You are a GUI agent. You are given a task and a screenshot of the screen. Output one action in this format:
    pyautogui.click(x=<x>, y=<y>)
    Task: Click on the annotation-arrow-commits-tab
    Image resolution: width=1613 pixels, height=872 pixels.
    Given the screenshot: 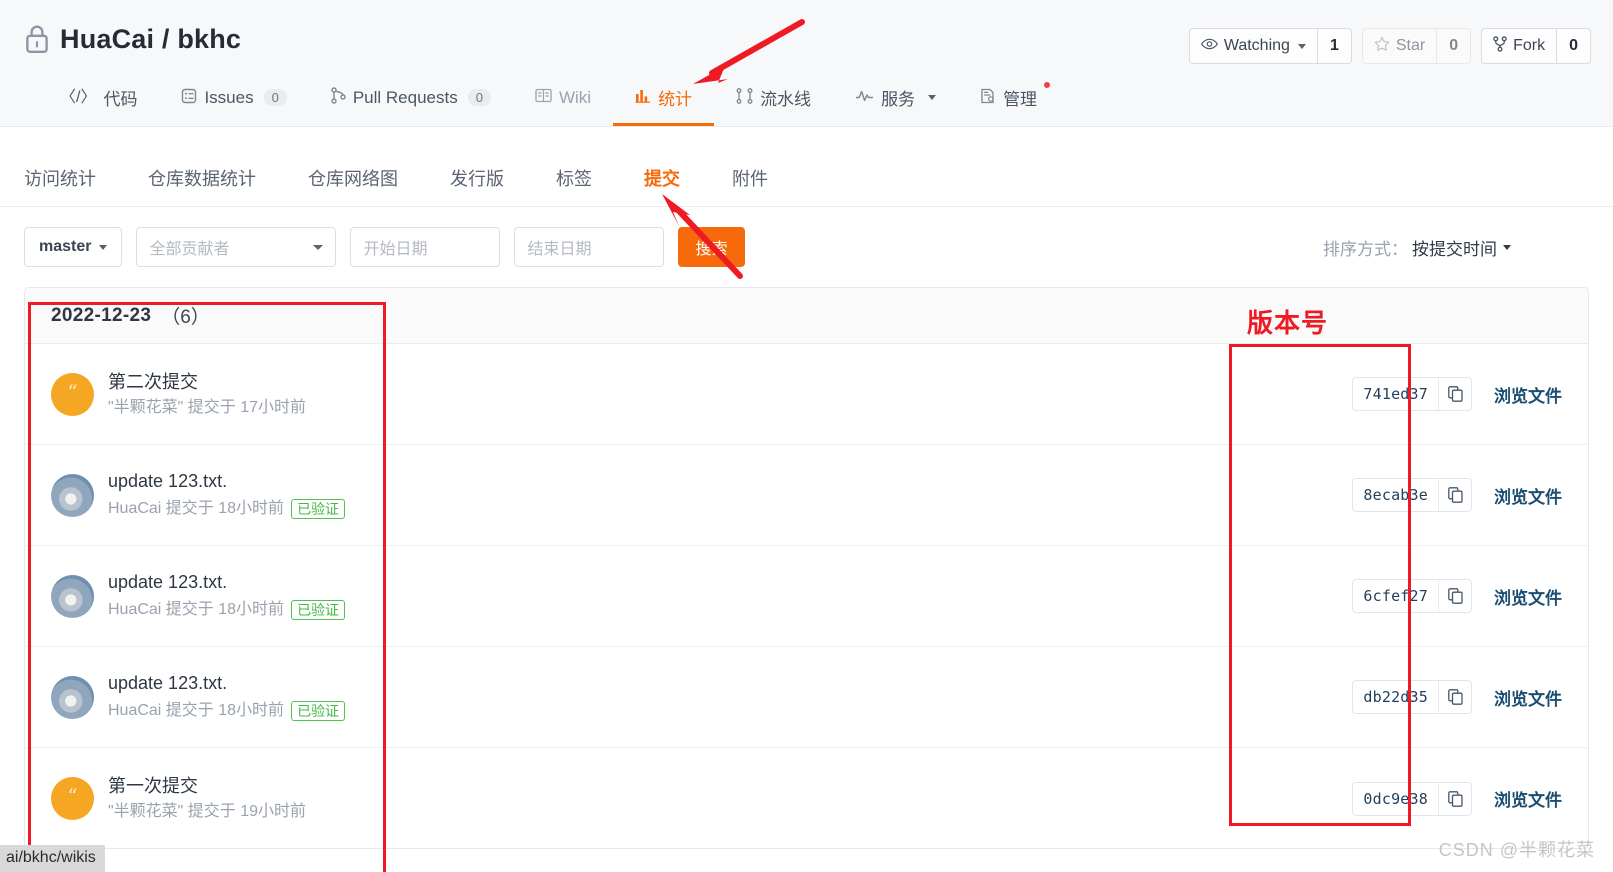 What is the action you would take?
    pyautogui.click(x=702, y=236)
    